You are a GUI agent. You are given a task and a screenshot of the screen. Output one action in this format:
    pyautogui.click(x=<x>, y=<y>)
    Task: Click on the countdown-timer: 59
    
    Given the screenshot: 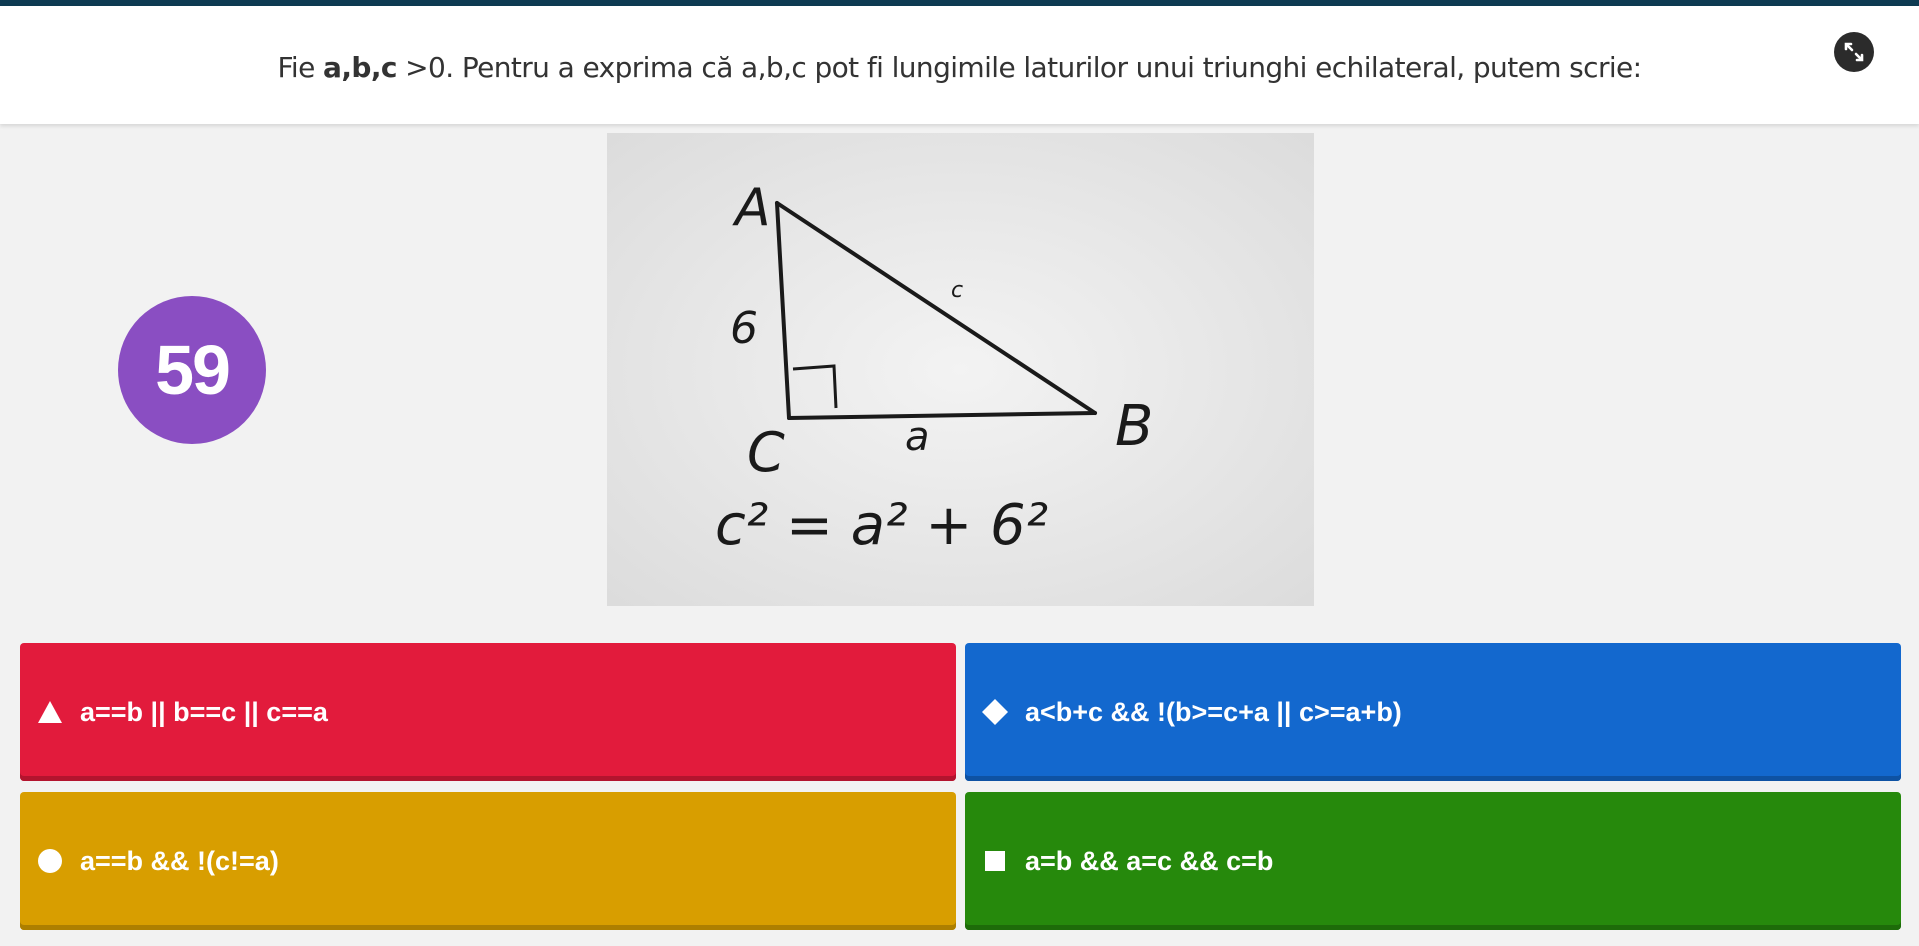 What is the action you would take?
    pyautogui.click(x=192, y=370)
    